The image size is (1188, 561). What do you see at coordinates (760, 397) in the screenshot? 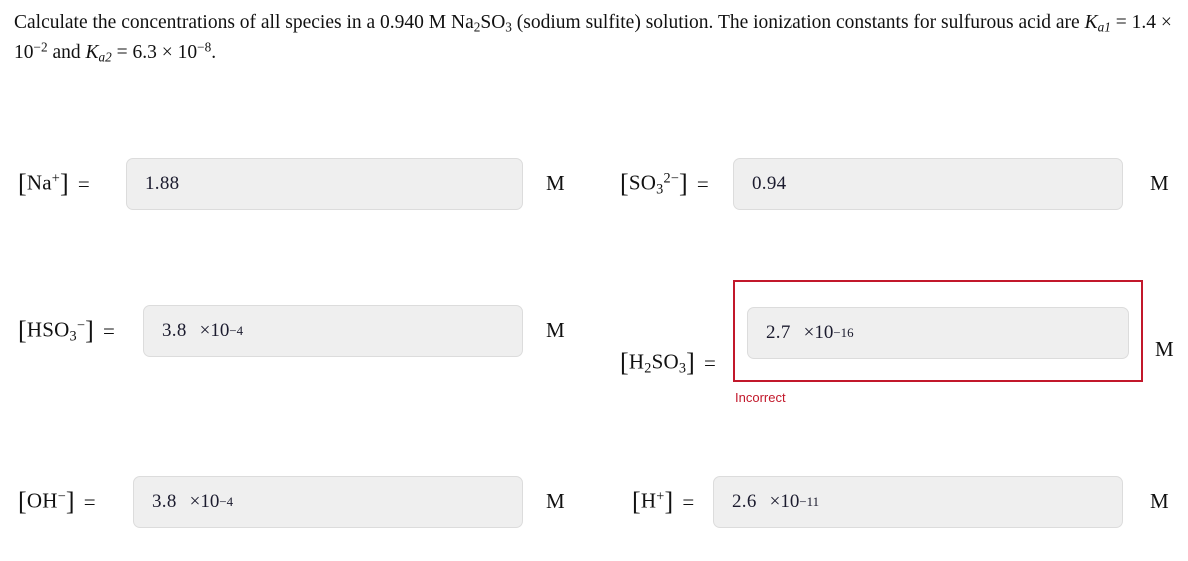
I see `status-badge-incorrect: Incorrect` at bounding box center [760, 397].